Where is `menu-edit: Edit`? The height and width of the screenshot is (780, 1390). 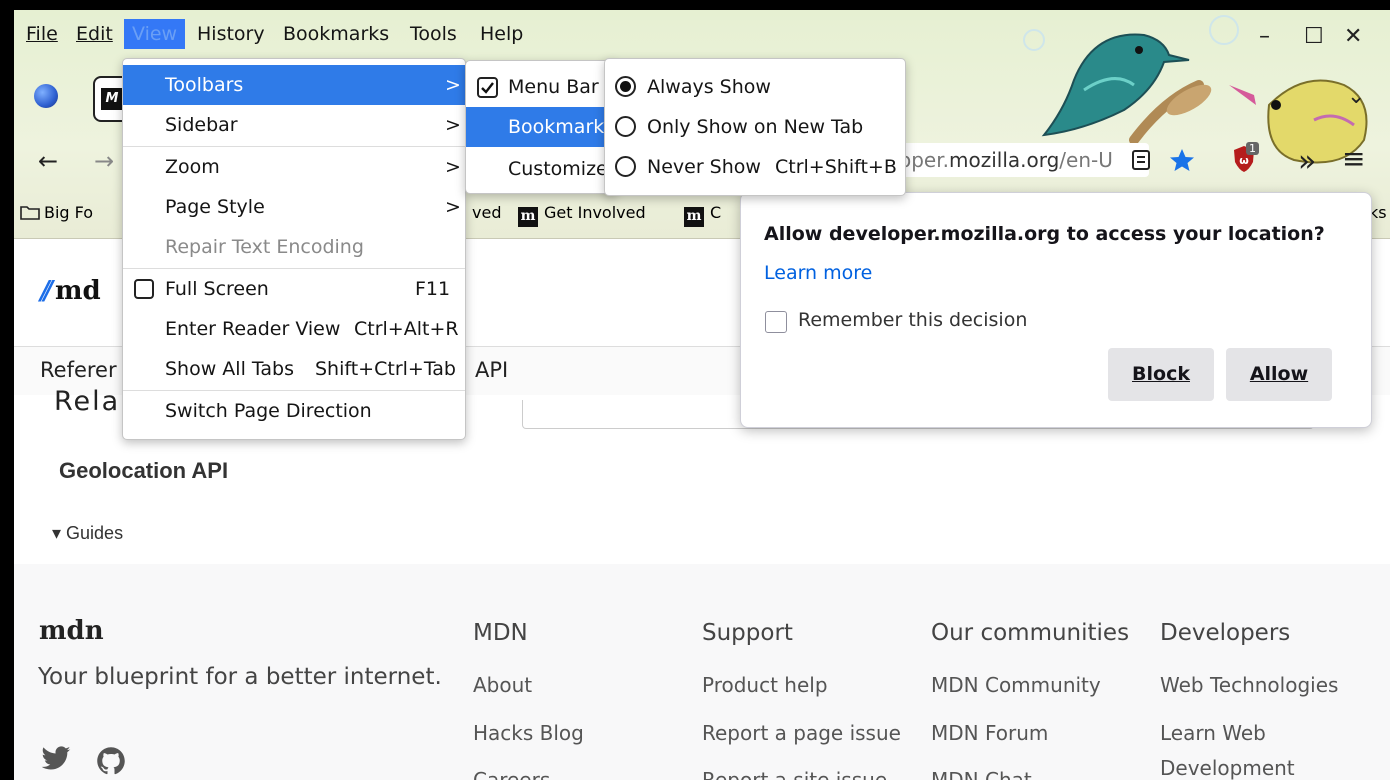
menu-edit: Edit is located at coordinates (94, 34).